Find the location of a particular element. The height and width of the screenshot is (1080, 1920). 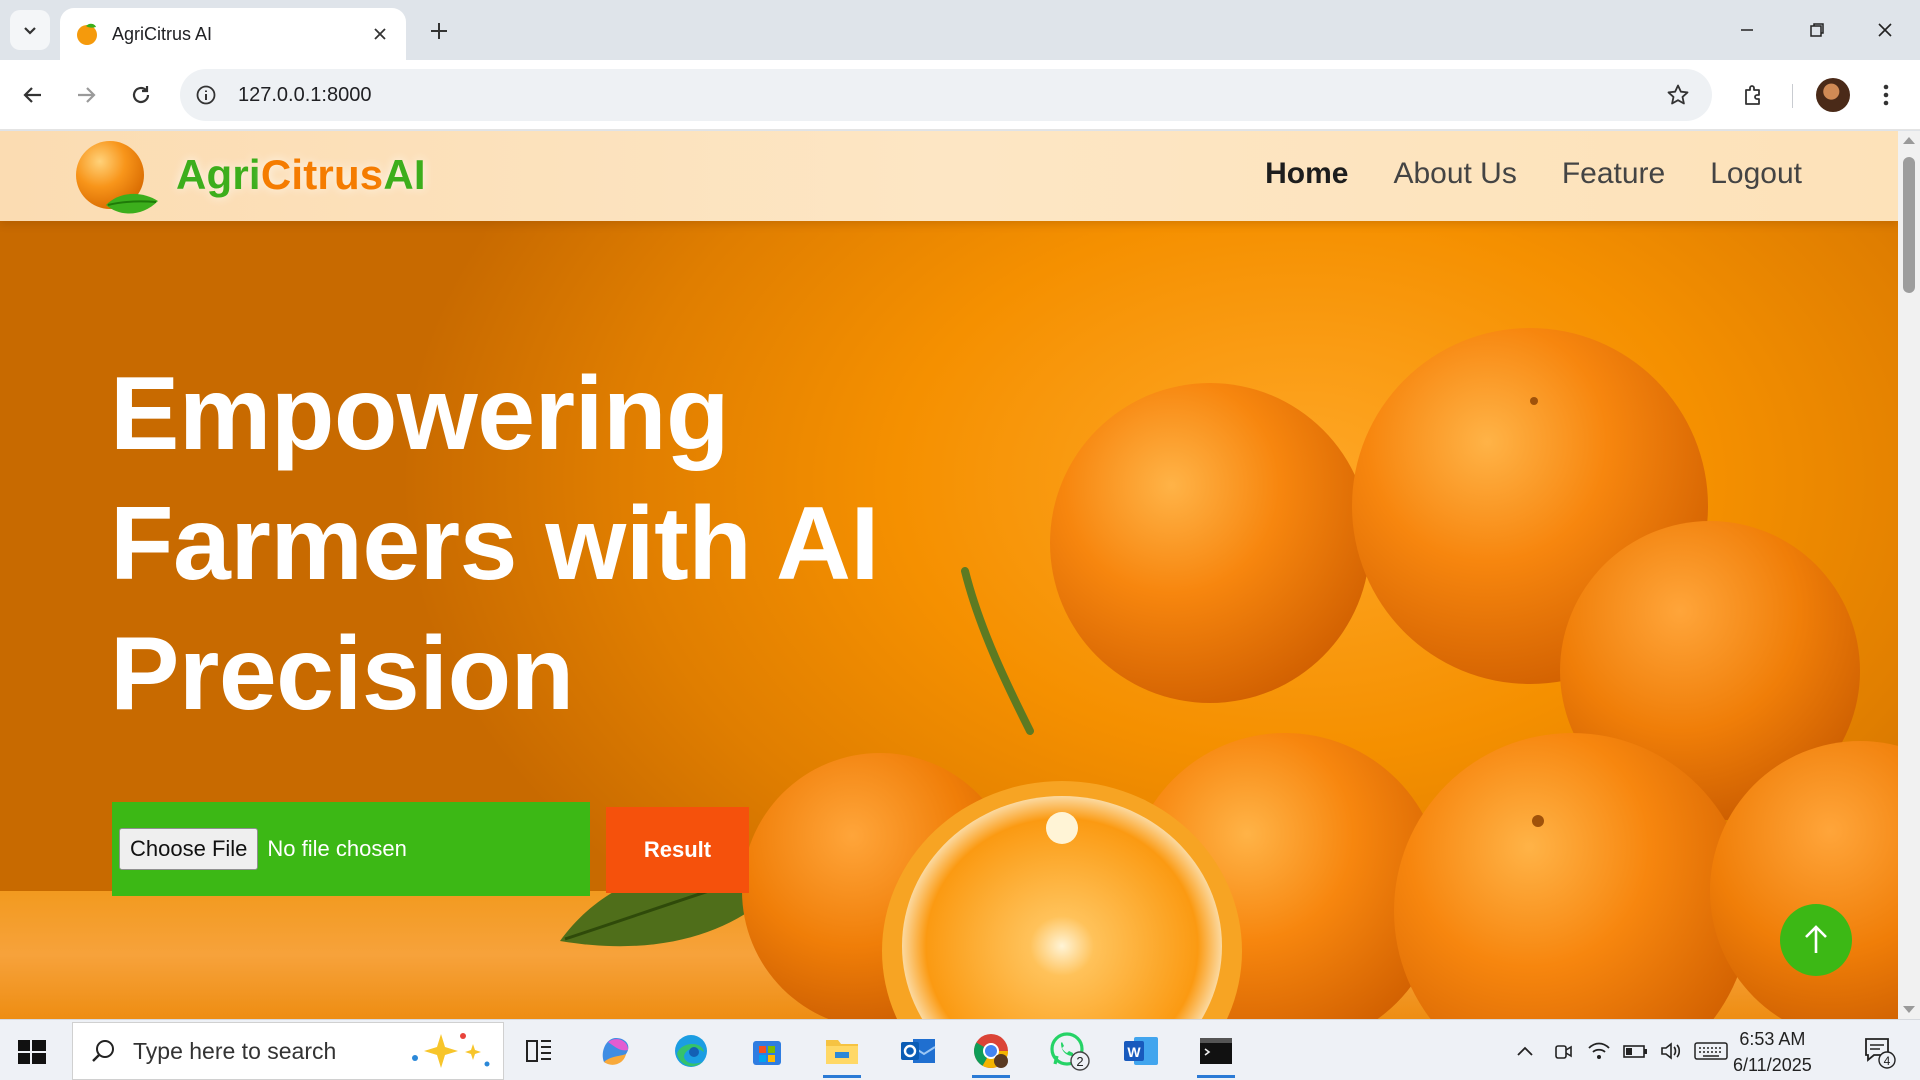

meet-now-icon is located at coordinates (1563, 1050).